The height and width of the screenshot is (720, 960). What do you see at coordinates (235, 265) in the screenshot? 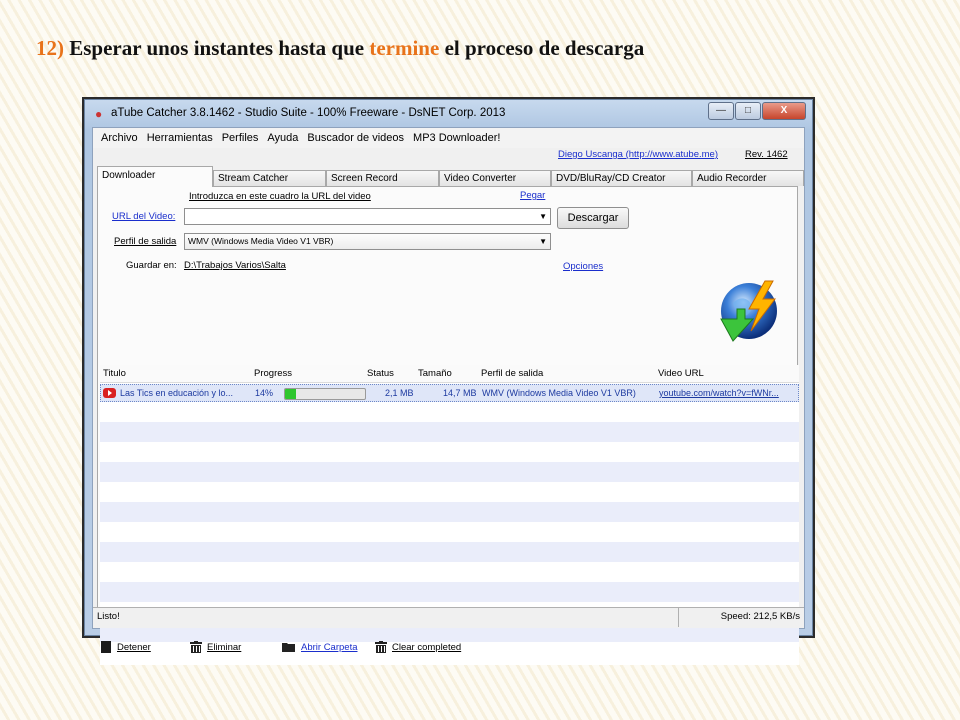
I see `save-path-link: D:\Trabajos Varios\Salta` at bounding box center [235, 265].